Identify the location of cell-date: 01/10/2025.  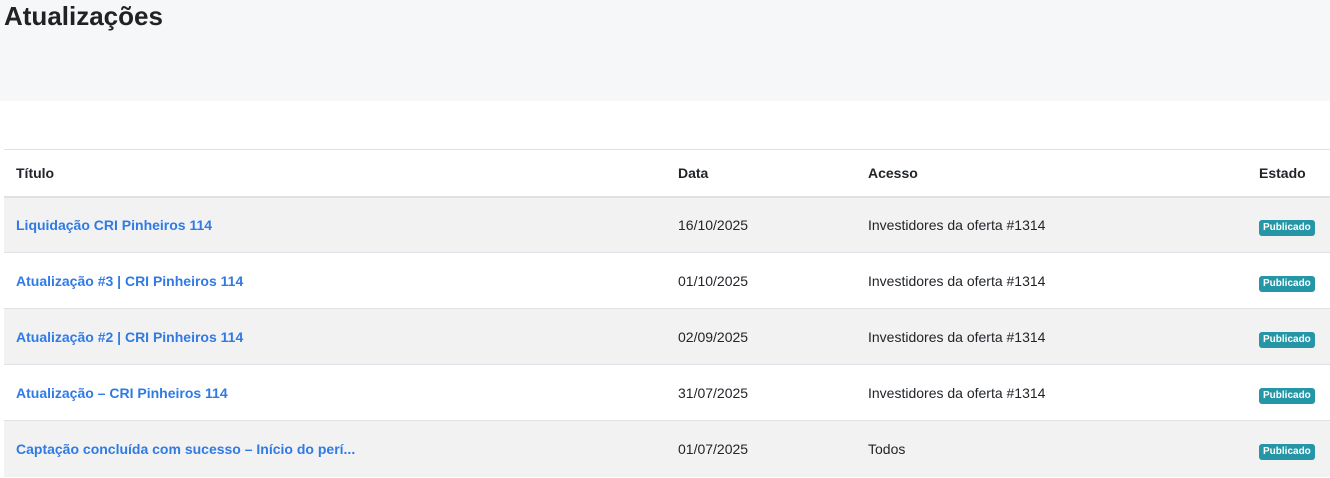
(761, 280).